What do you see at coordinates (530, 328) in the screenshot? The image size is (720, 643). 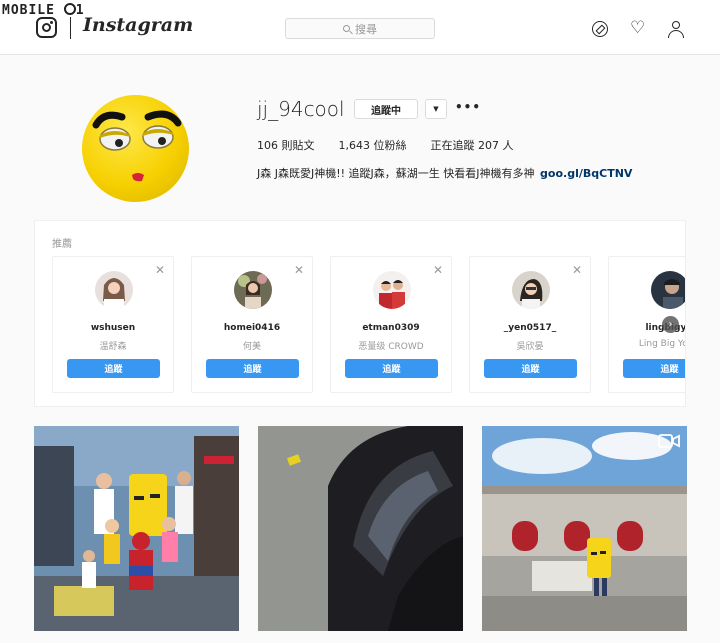 I see `suggestion-username: _yen0517_` at bounding box center [530, 328].